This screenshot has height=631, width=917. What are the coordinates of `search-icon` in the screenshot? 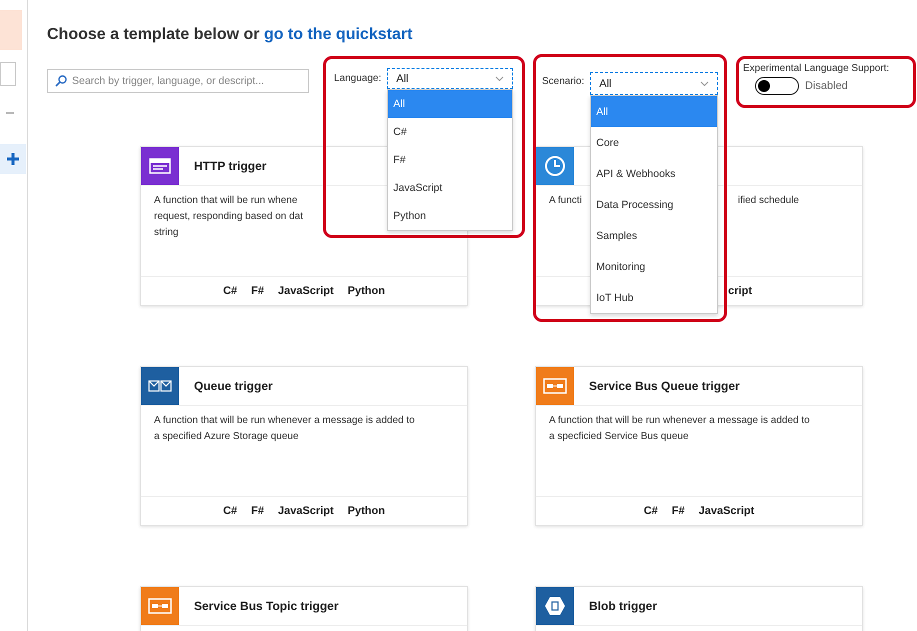 It's located at (61, 81).